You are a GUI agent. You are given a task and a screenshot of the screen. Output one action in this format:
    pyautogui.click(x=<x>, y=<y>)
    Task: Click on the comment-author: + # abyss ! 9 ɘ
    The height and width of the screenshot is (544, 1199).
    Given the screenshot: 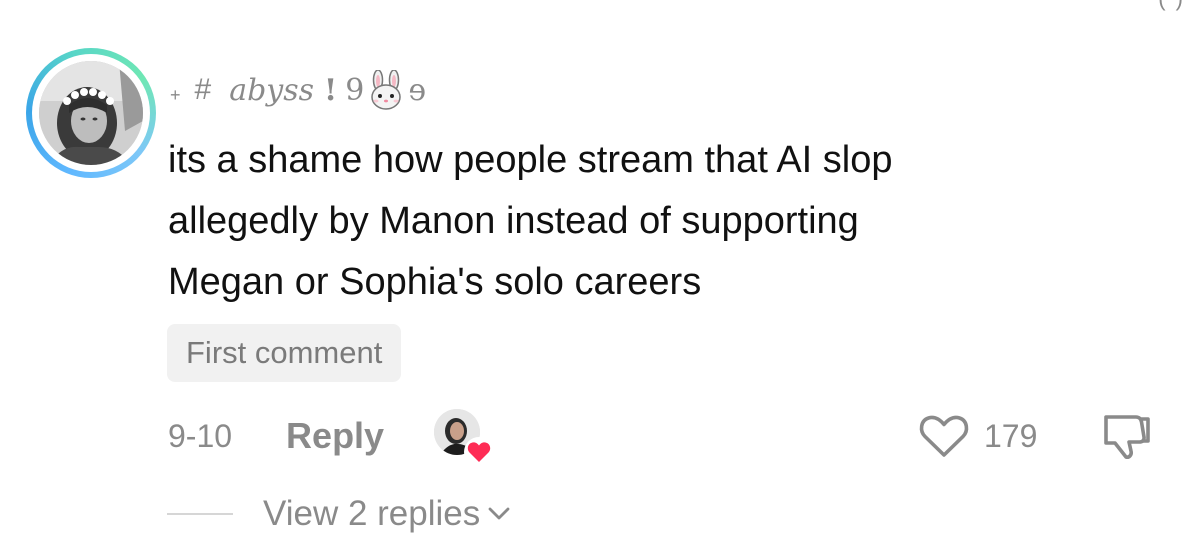 What is the action you would take?
    pyautogui.click(x=298, y=90)
    